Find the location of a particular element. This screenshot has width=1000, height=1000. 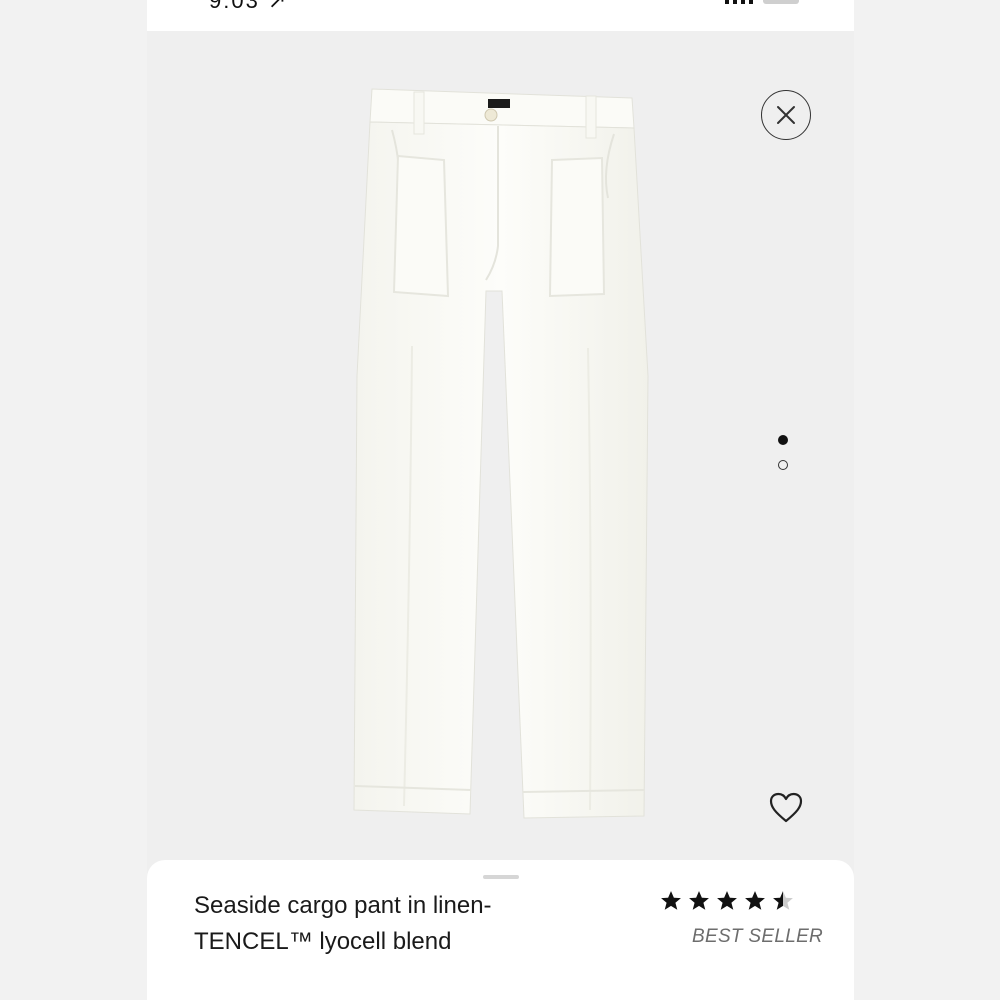

close-icon is located at coordinates (786, 115).